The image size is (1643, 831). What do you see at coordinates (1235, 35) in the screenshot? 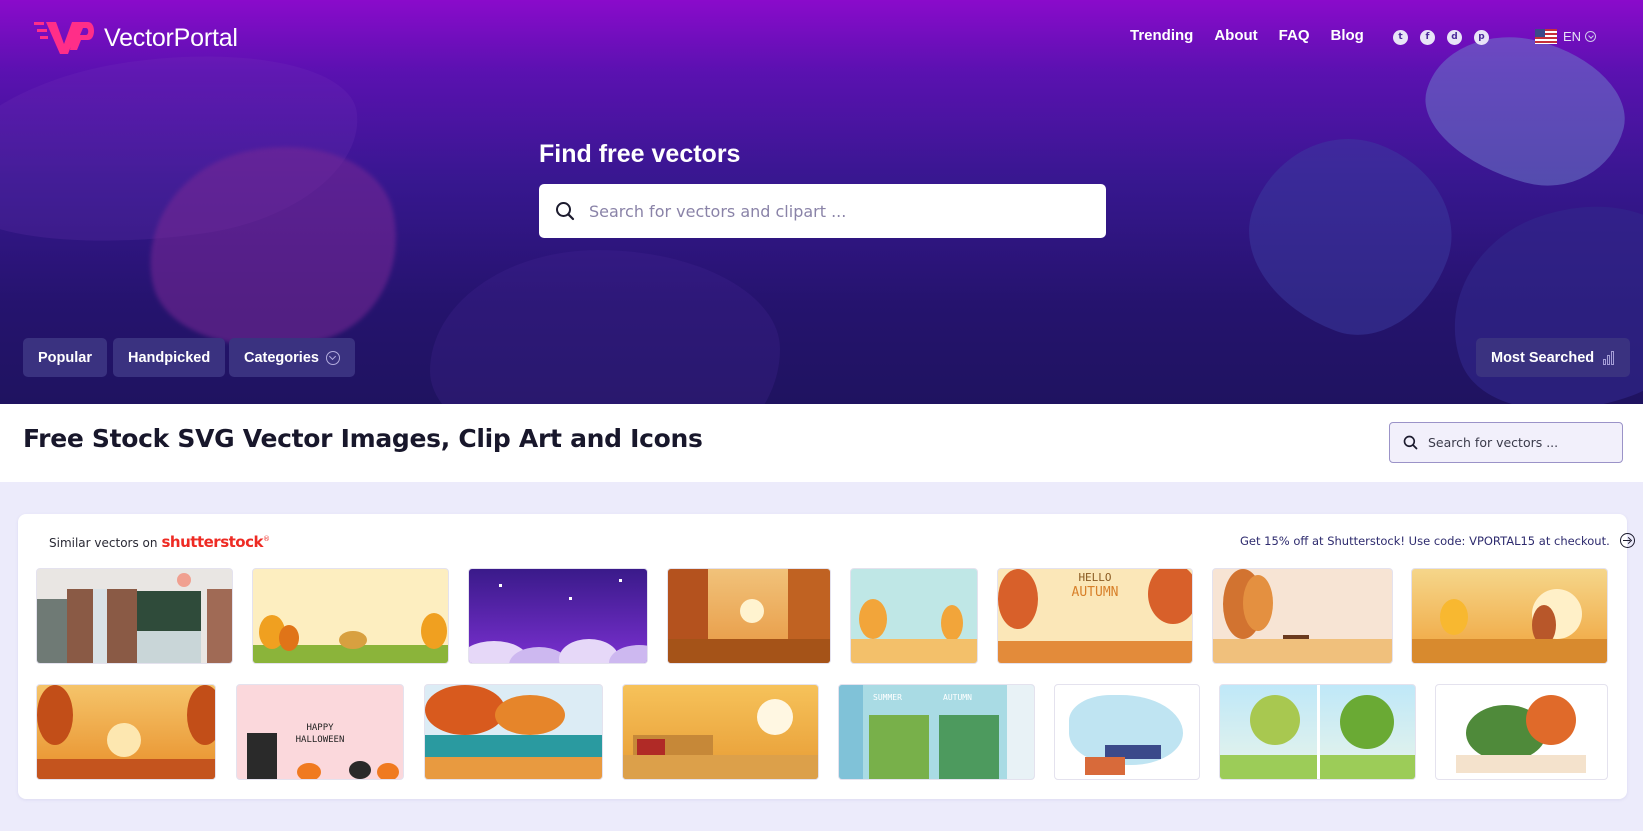
I see `nav-about-link: About` at bounding box center [1235, 35].